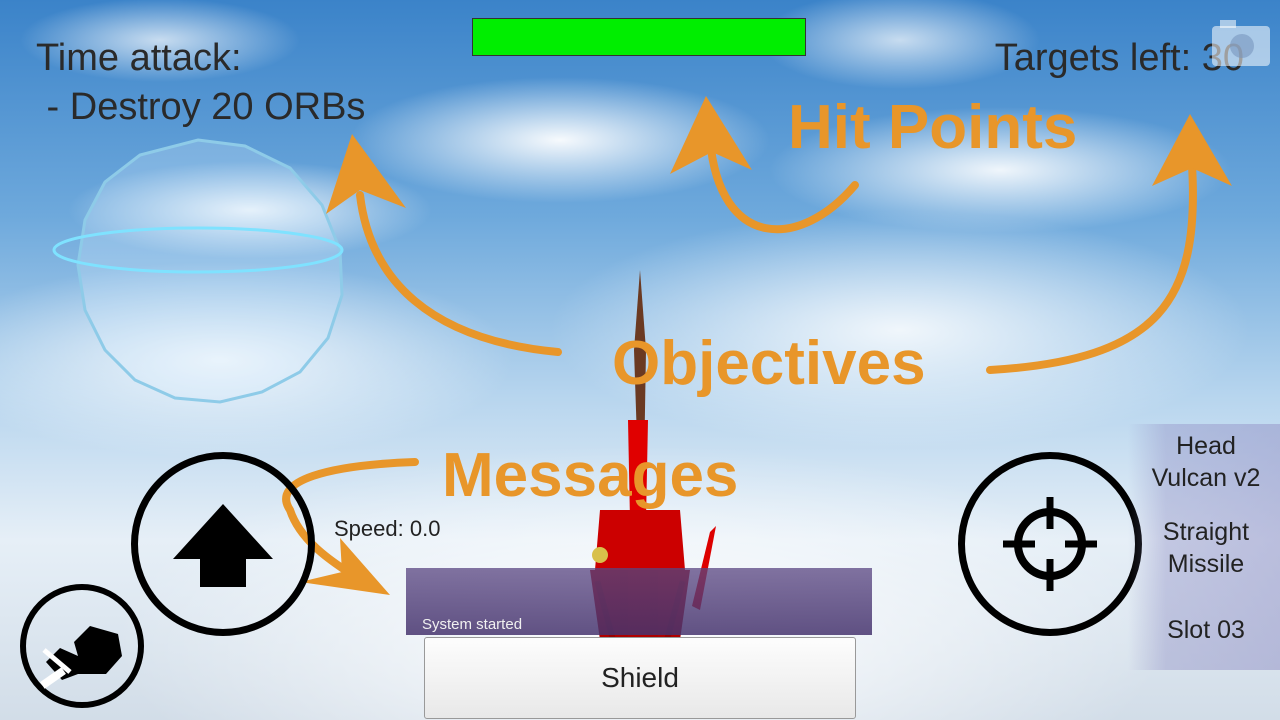  What do you see at coordinates (472, 624) in the screenshot?
I see `log-message: System started` at bounding box center [472, 624].